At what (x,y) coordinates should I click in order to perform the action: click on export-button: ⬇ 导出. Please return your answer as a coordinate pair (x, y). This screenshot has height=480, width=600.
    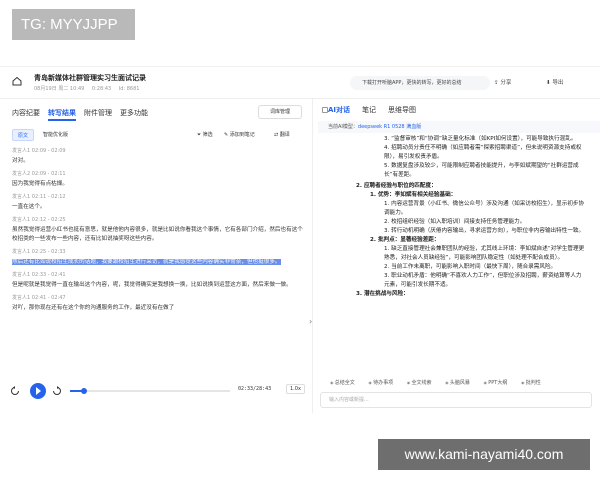
    Looking at the image, I should click on (566, 83).